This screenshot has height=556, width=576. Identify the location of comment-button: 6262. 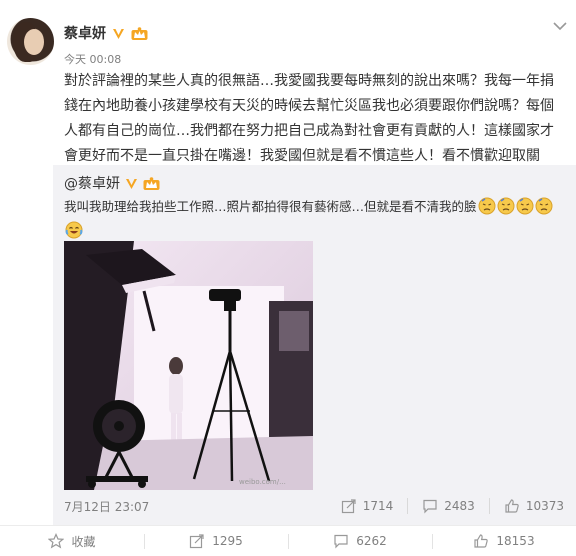
(360, 541).